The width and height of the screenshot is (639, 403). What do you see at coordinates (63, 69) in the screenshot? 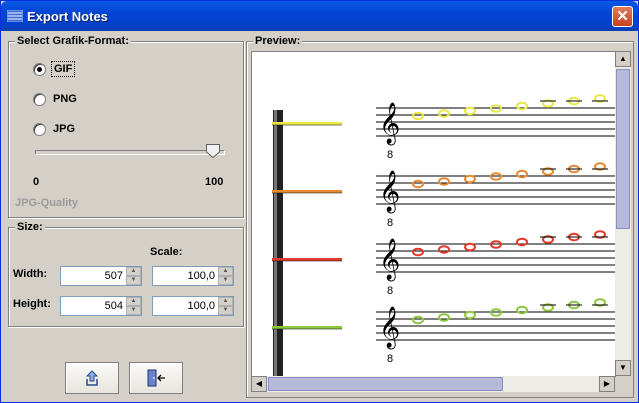
I see `radio-gif-label: GIF` at bounding box center [63, 69].